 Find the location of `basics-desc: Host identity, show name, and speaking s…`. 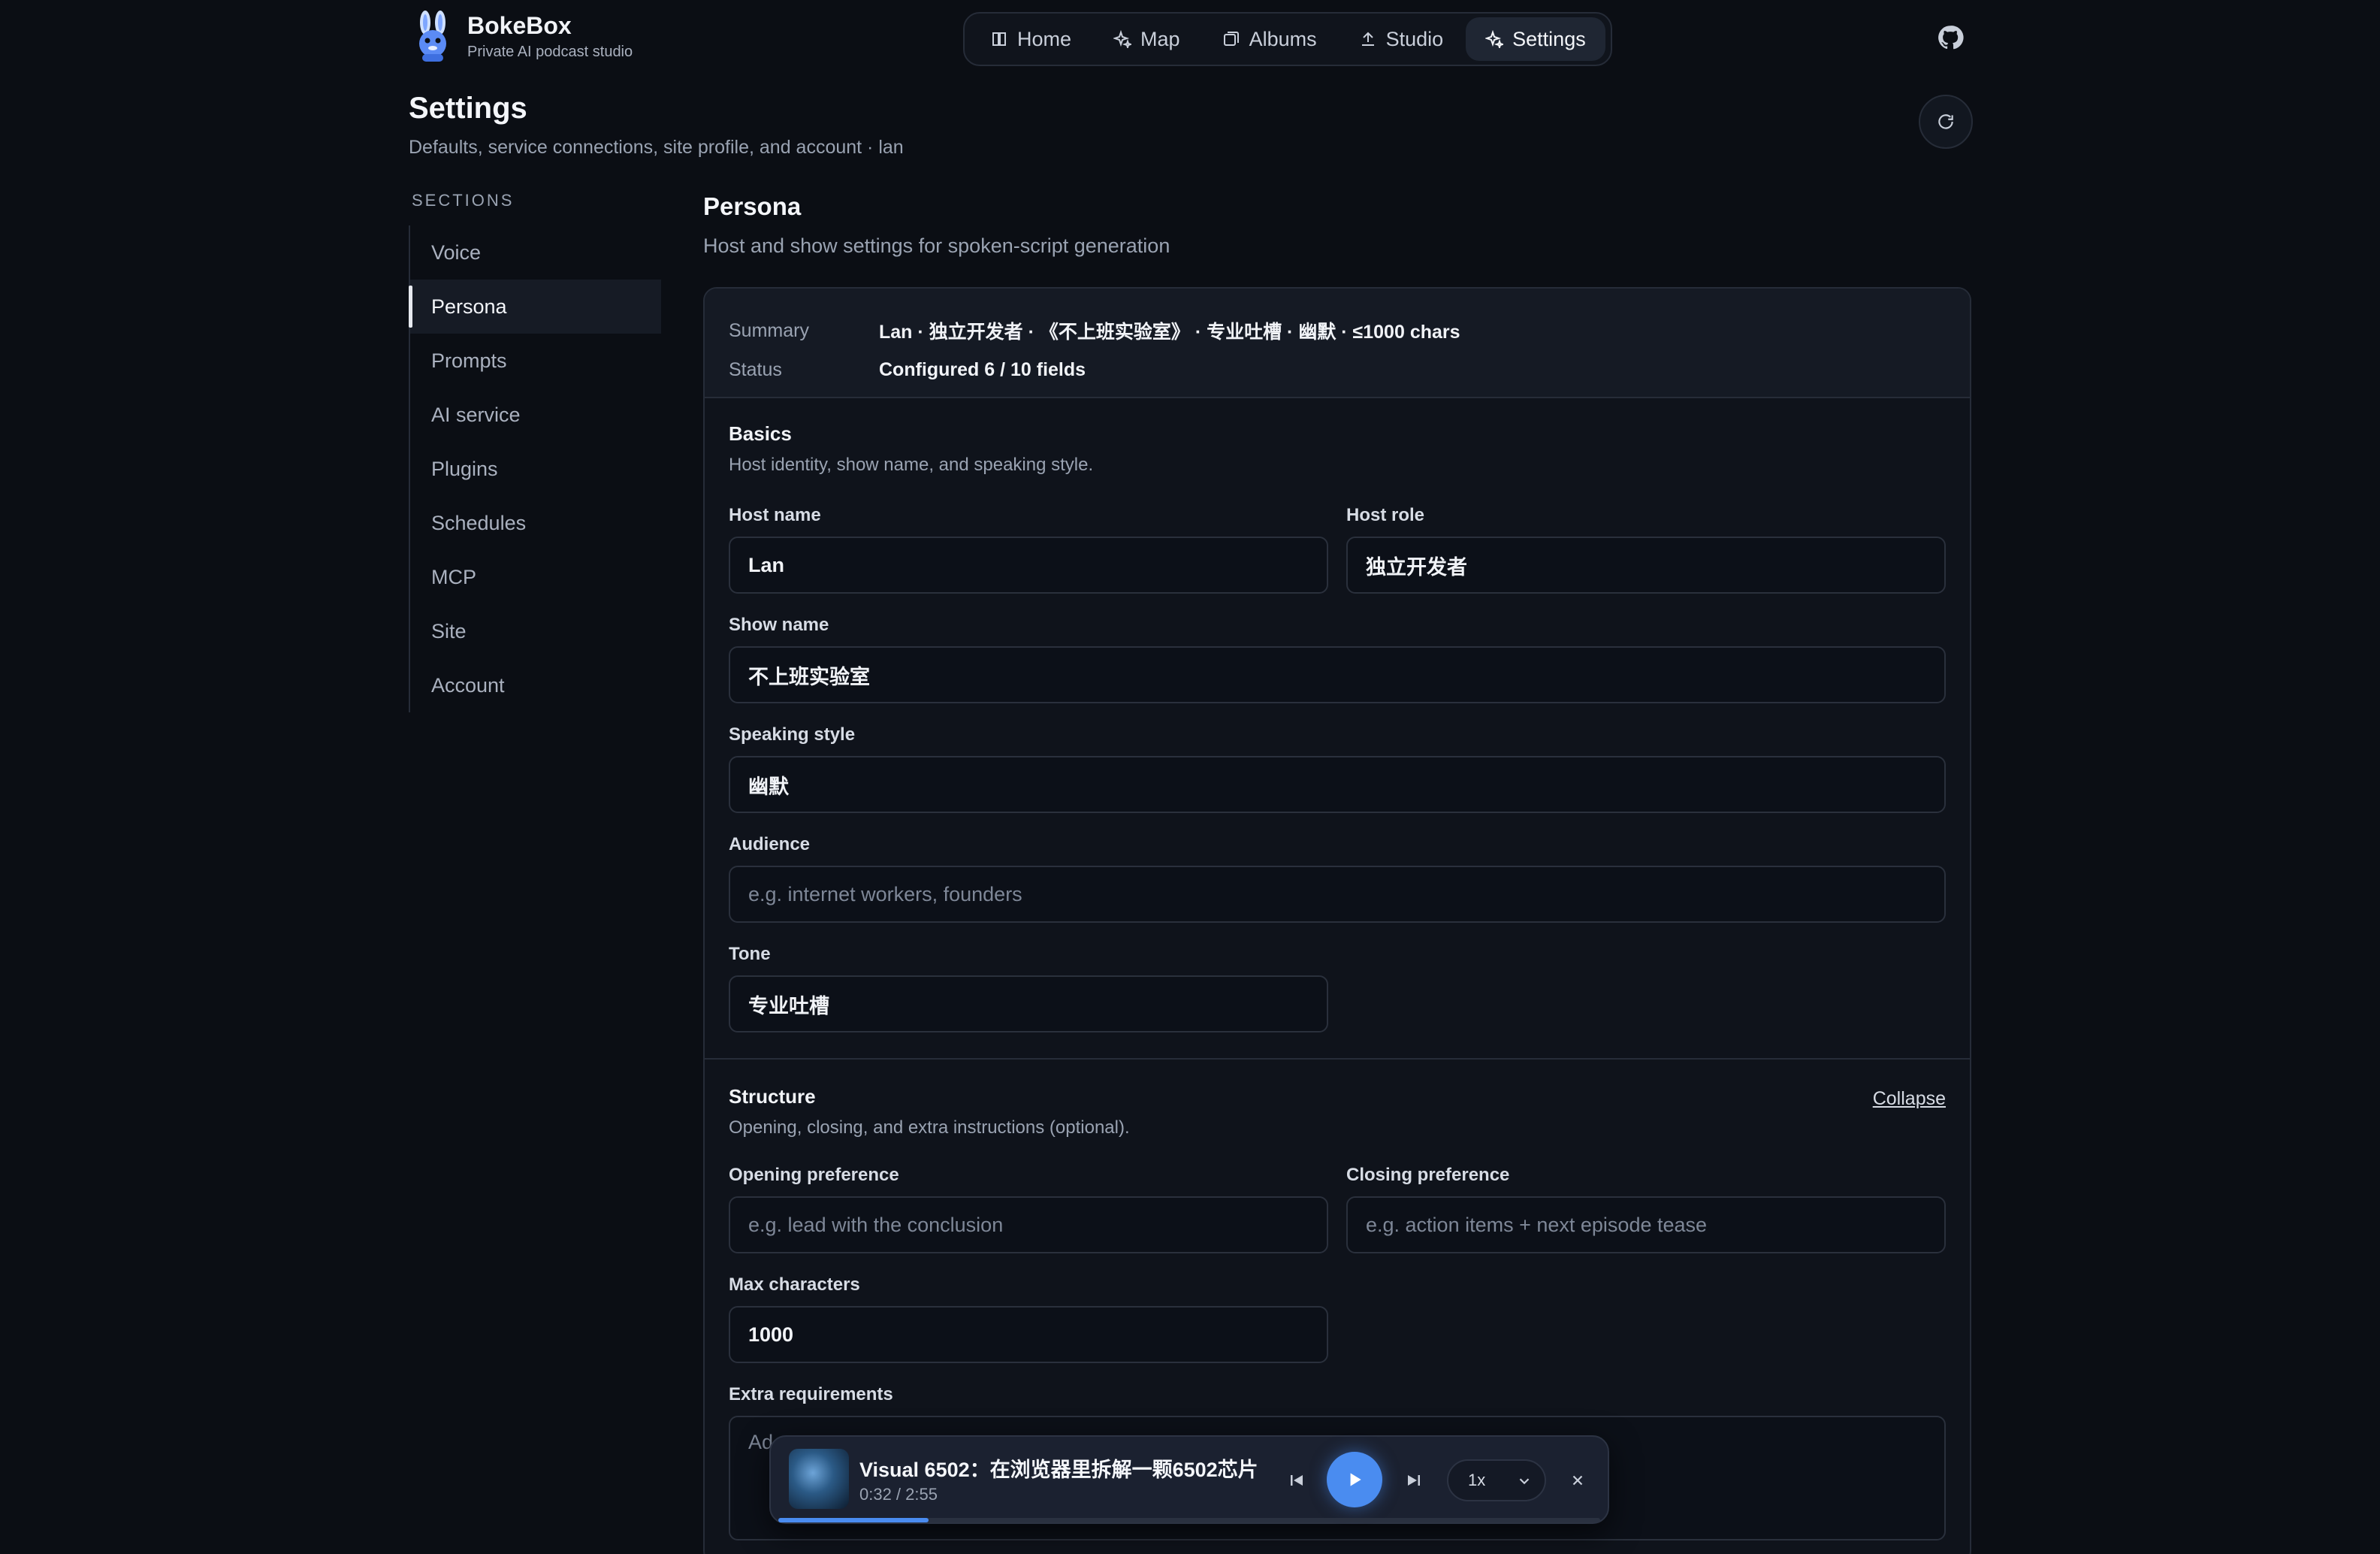

basics-desc: Host identity, show name, and speaking s… is located at coordinates (911, 465).